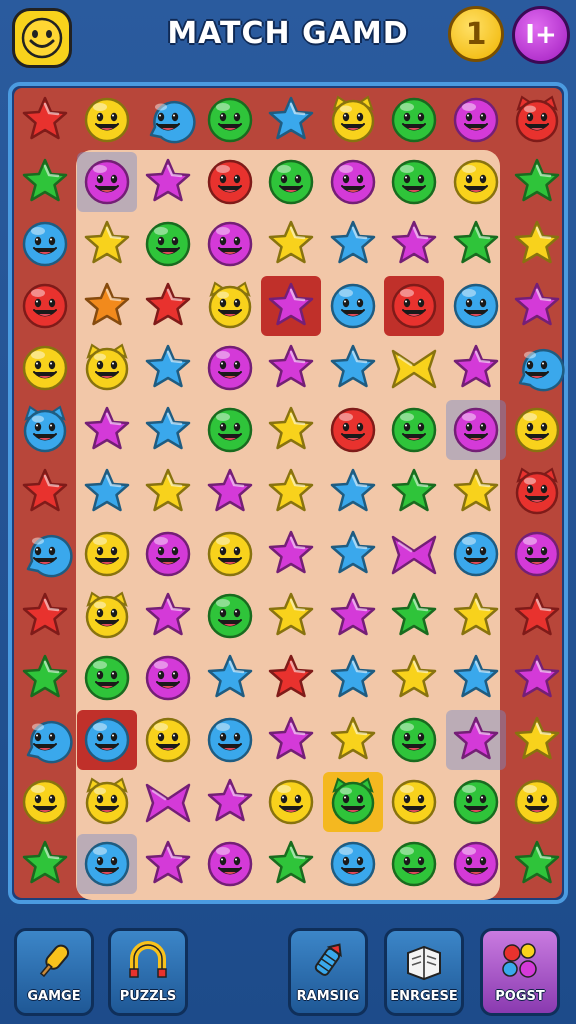 Image resolution: width=576 pixels, height=1024 pixels. I want to click on tile-r1-c2, so click(168, 182).